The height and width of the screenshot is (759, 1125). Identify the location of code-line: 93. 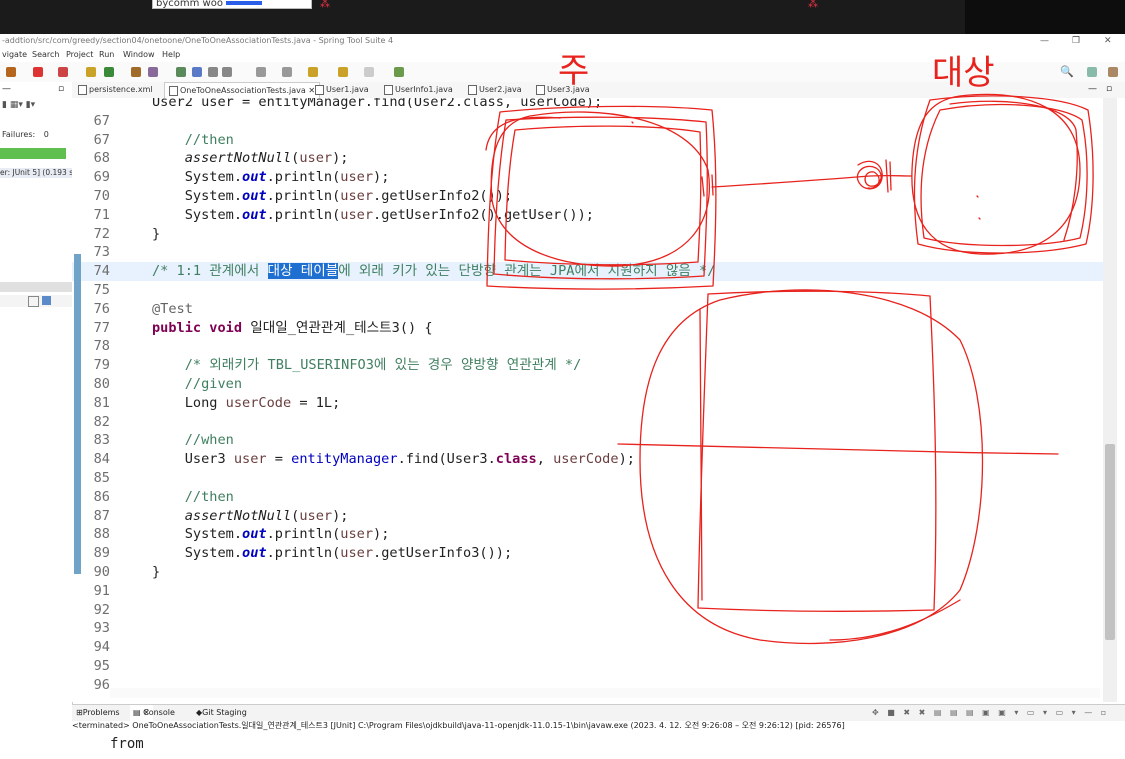
(589, 628).